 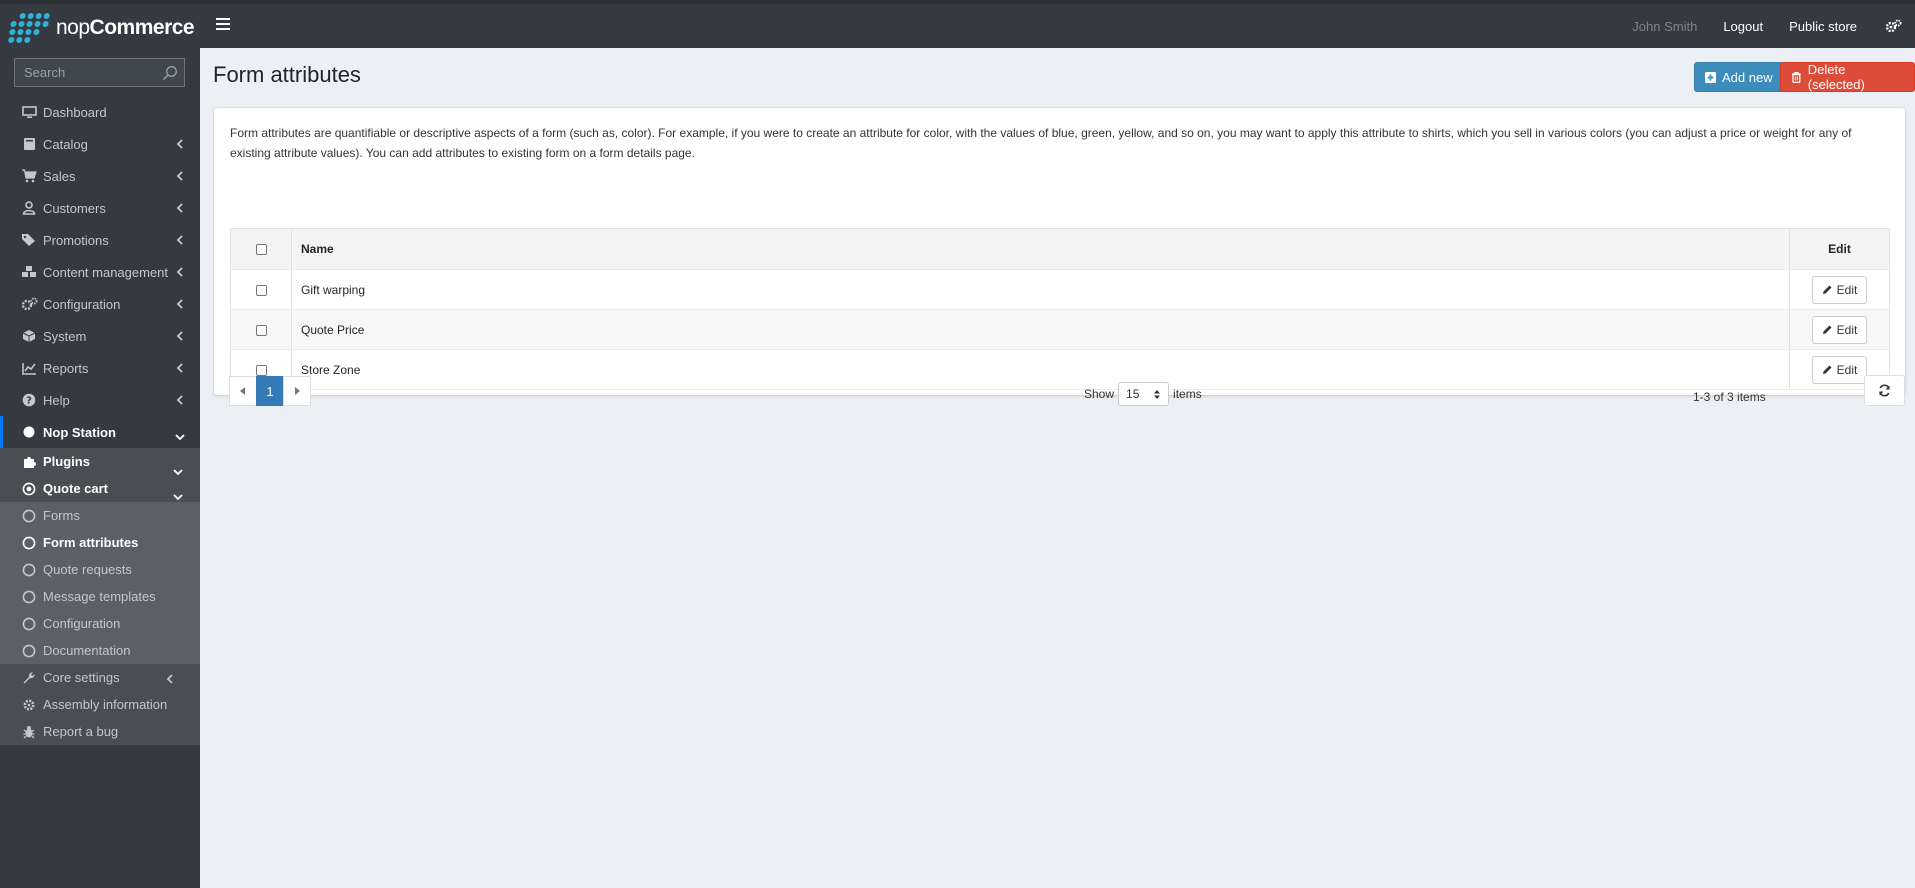 I want to click on gears-icon, so click(x=29, y=304).